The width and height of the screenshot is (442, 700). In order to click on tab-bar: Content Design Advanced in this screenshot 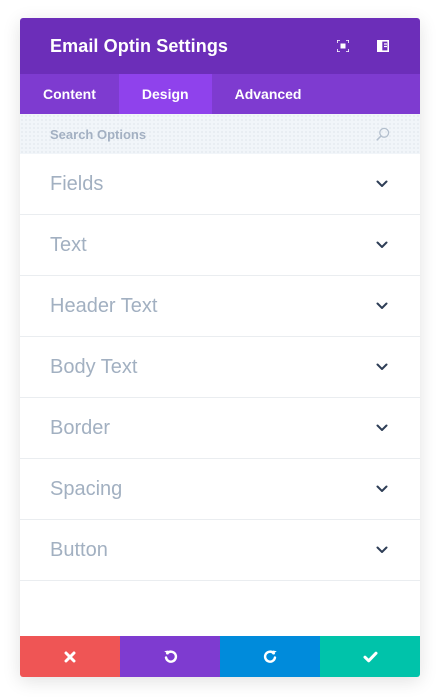, I will do `click(220, 94)`.